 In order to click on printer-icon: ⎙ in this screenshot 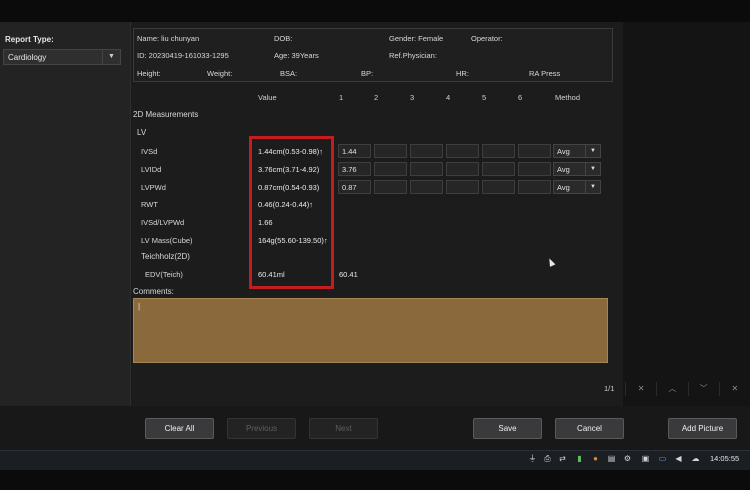, I will do `click(547, 459)`.